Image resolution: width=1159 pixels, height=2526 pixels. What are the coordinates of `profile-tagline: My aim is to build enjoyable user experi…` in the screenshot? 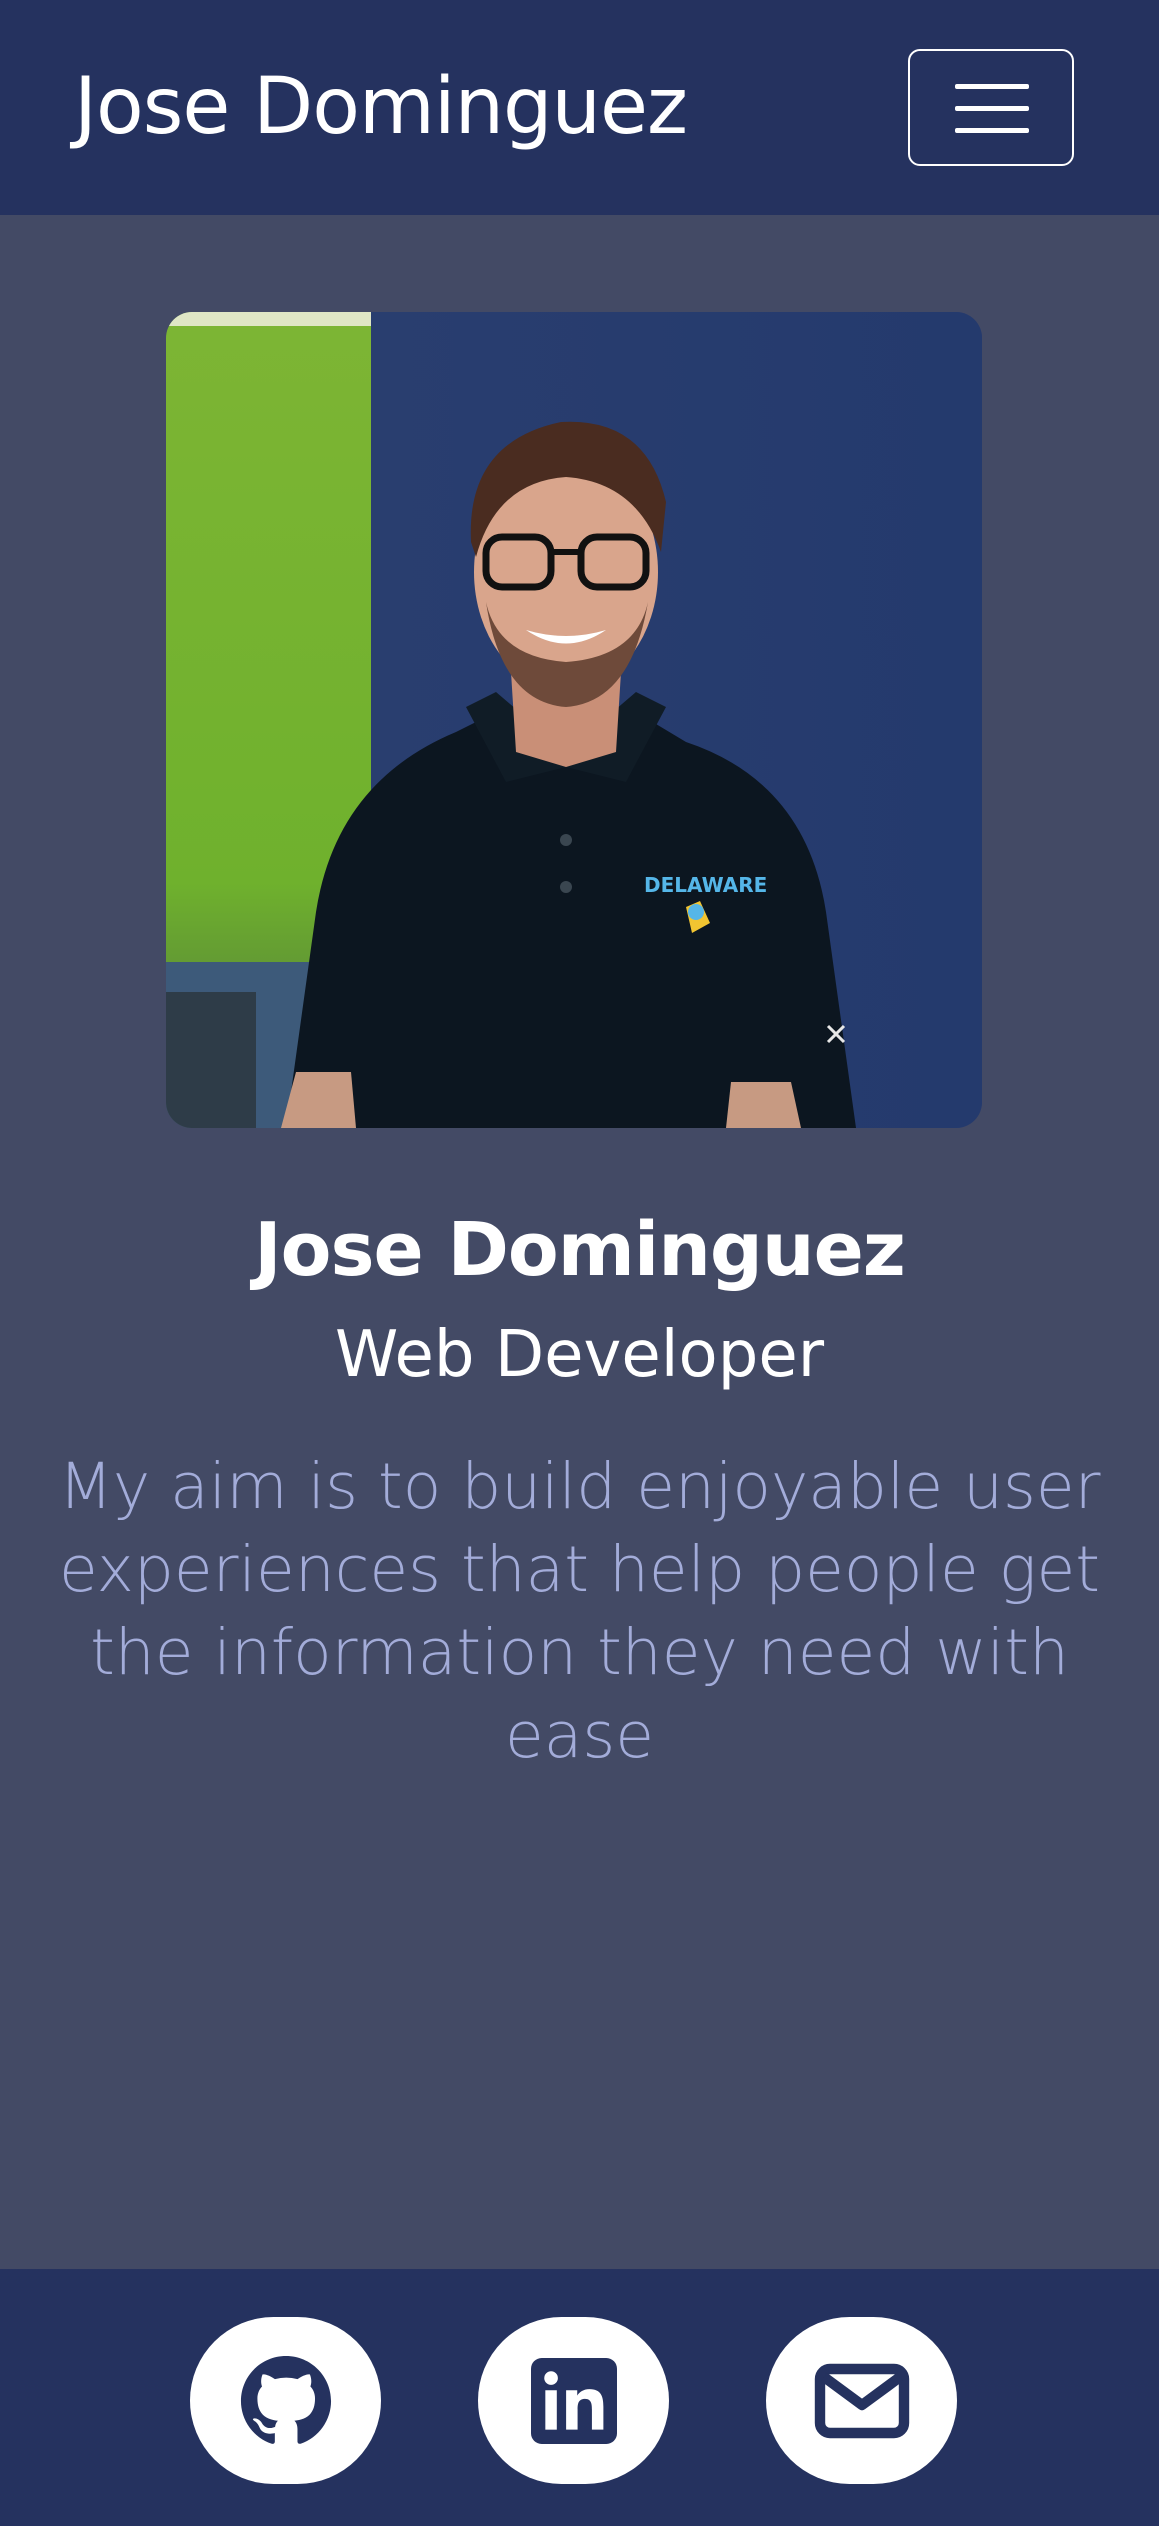 It's located at (579, 1611).